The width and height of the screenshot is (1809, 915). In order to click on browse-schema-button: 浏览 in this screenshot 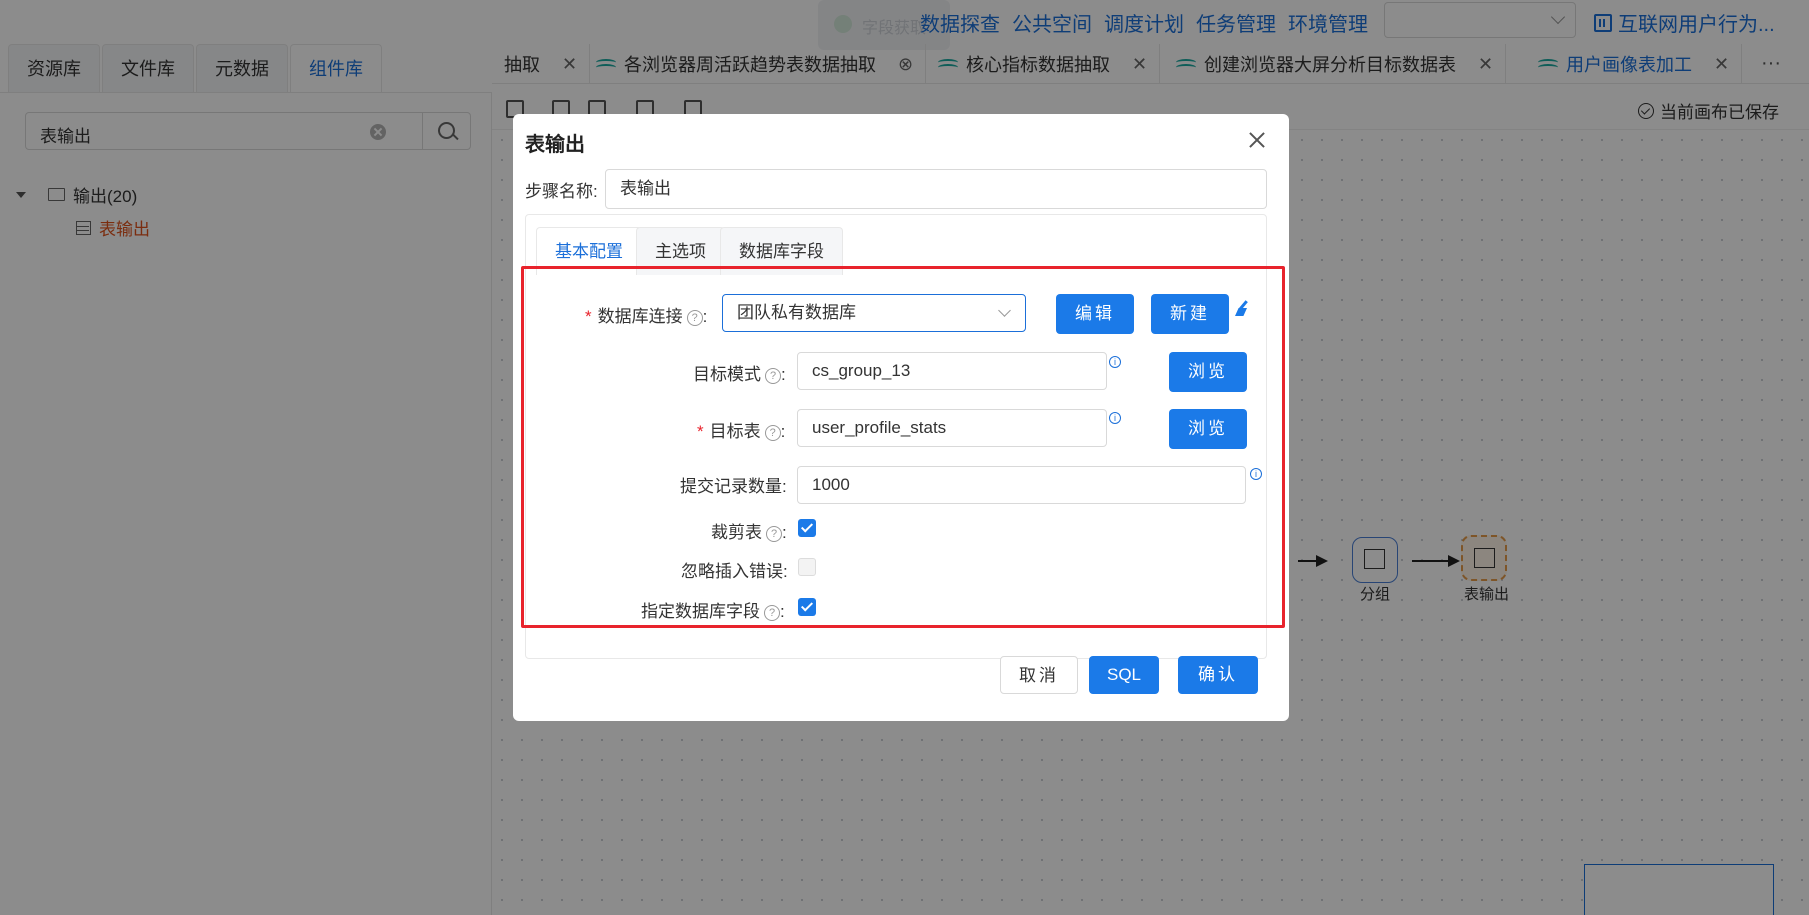, I will do `click(1208, 372)`.